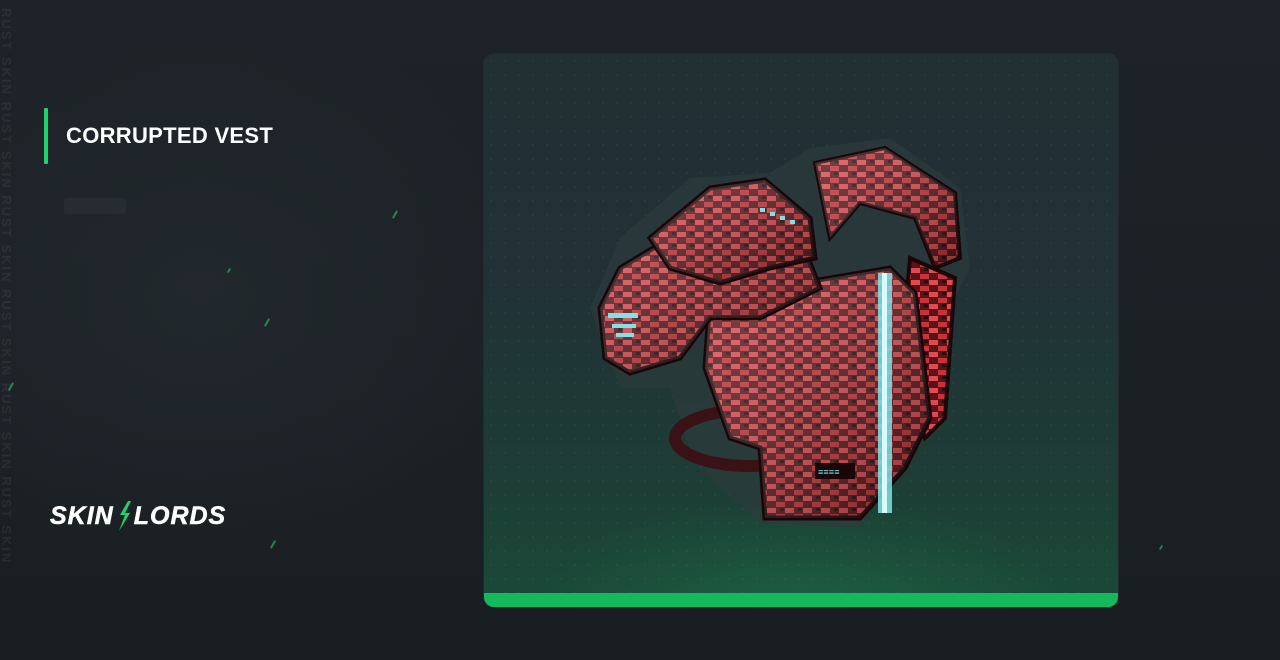 The height and width of the screenshot is (660, 1280). Describe the element at coordinates (46, 136) in the screenshot. I see `title-accent-bar` at that location.